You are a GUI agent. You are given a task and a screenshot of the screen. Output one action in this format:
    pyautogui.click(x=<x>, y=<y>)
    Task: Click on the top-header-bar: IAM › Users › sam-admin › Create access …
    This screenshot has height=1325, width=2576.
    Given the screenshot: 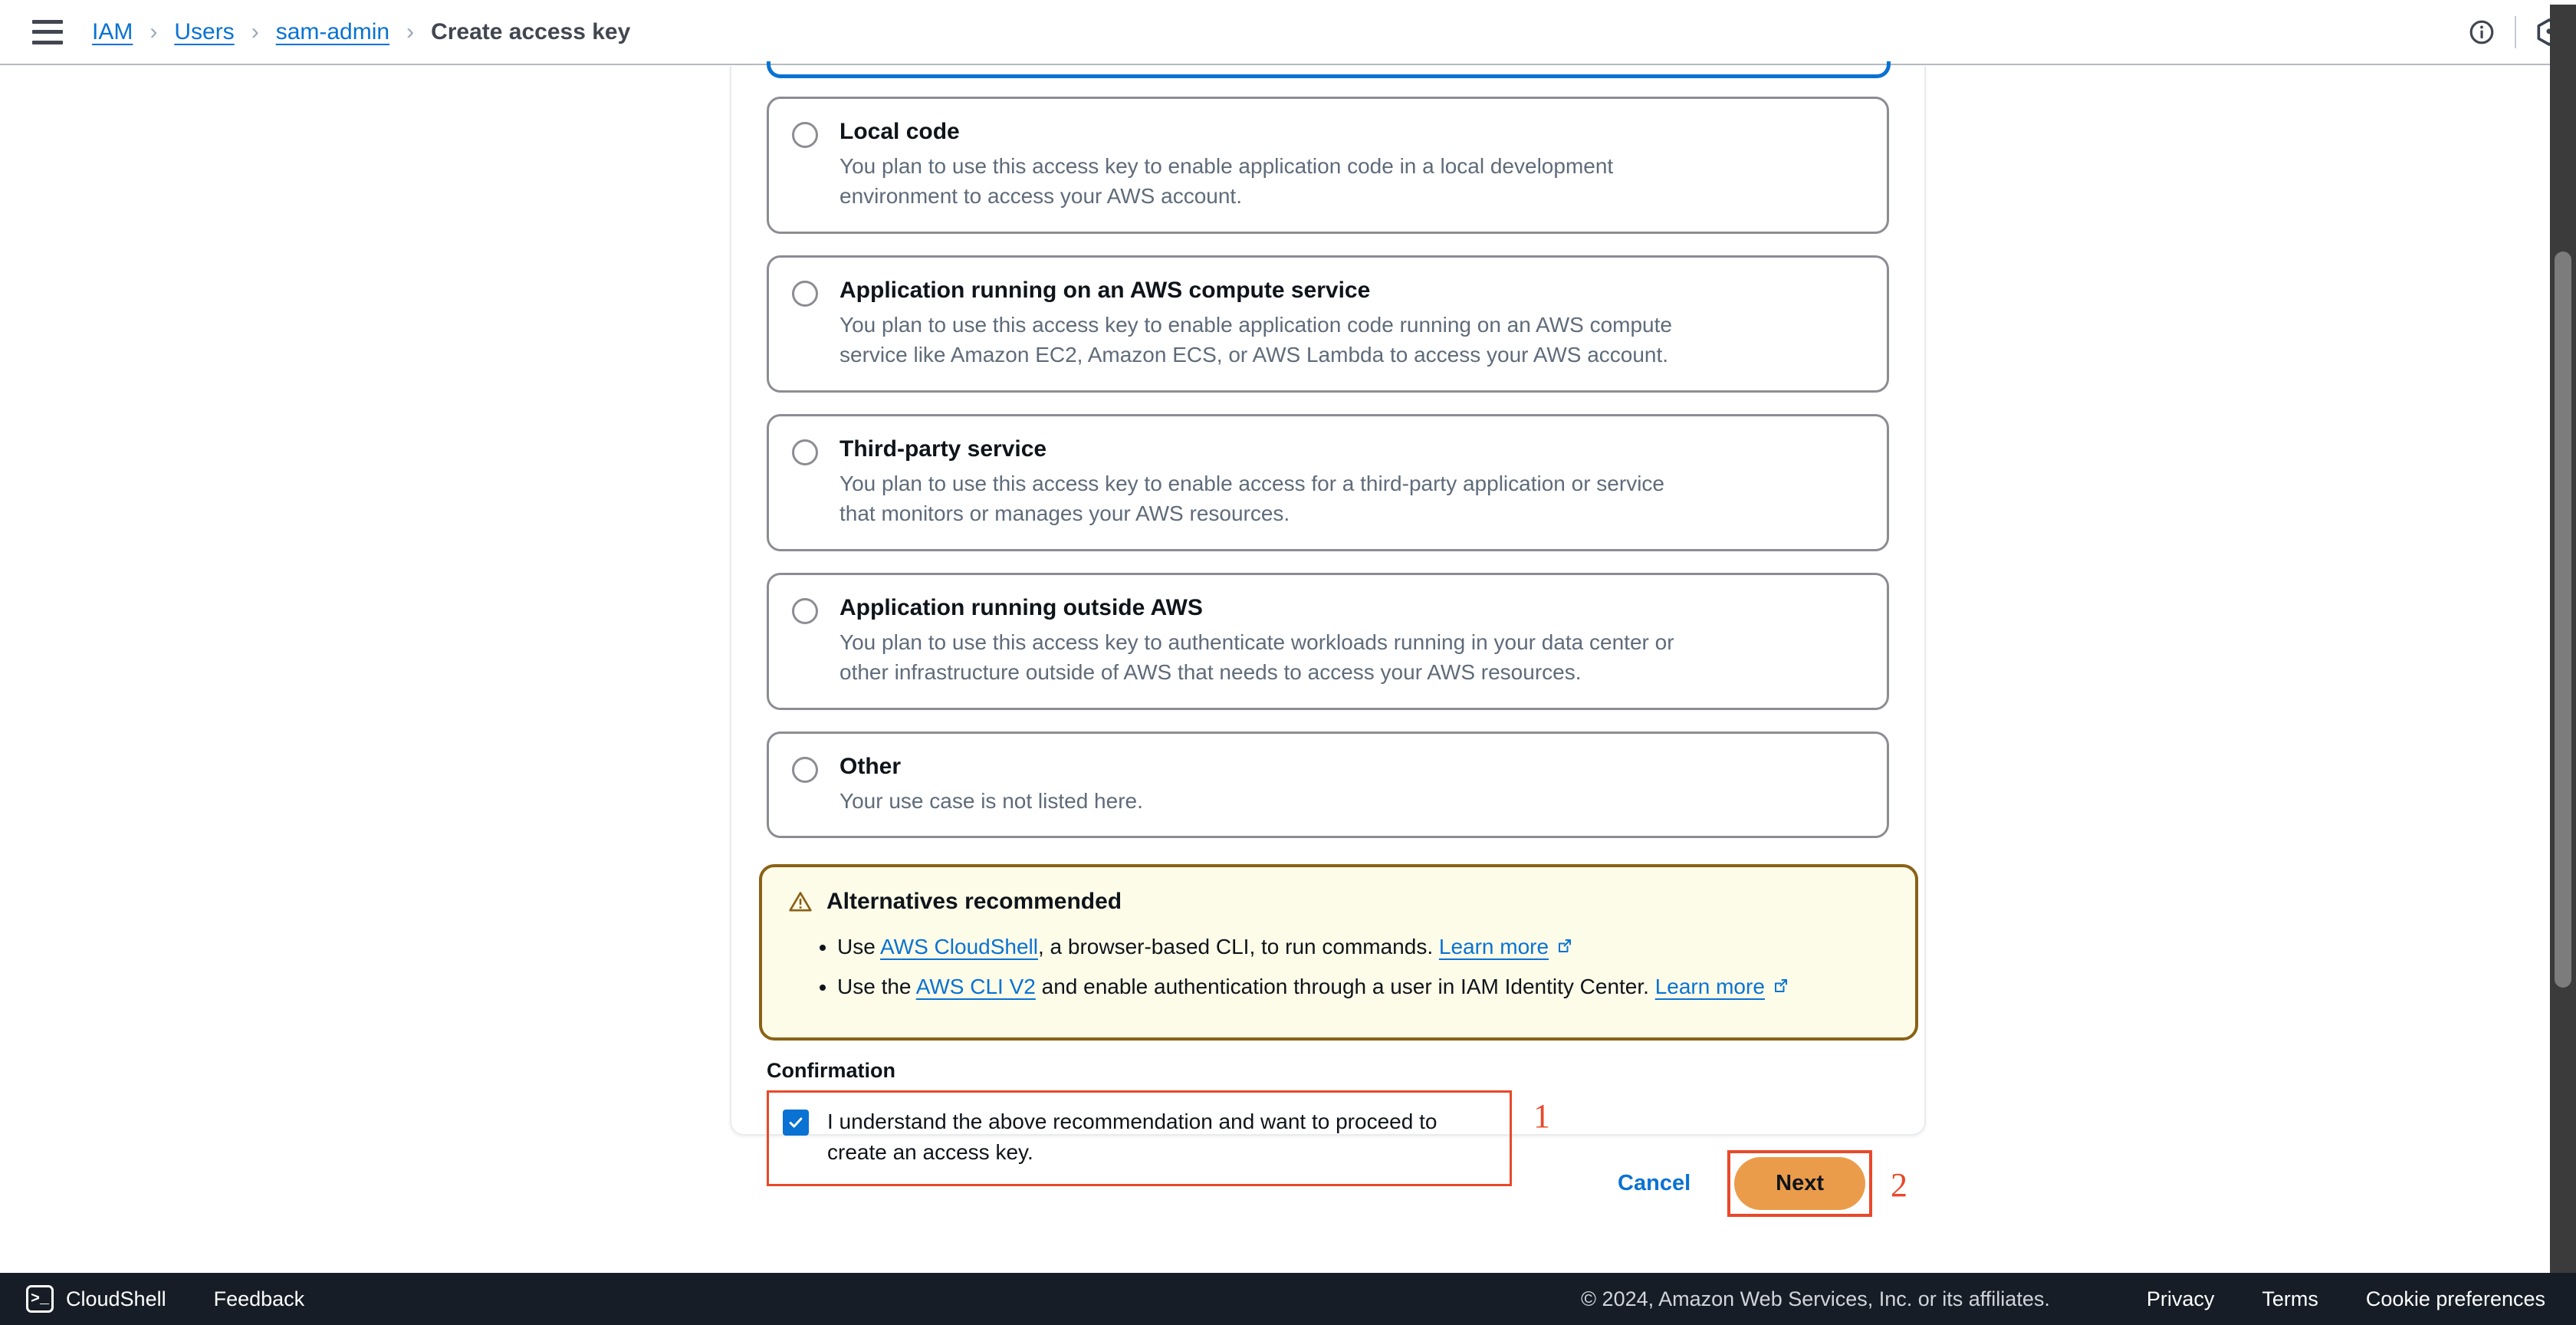 What is the action you would take?
    pyautogui.click(x=1288, y=32)
    